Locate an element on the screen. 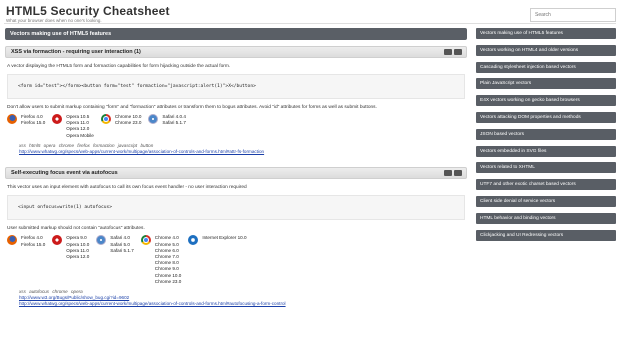  vector-title-bar: Self-executing focus event via autofocus is located at coordinates (236, 173).